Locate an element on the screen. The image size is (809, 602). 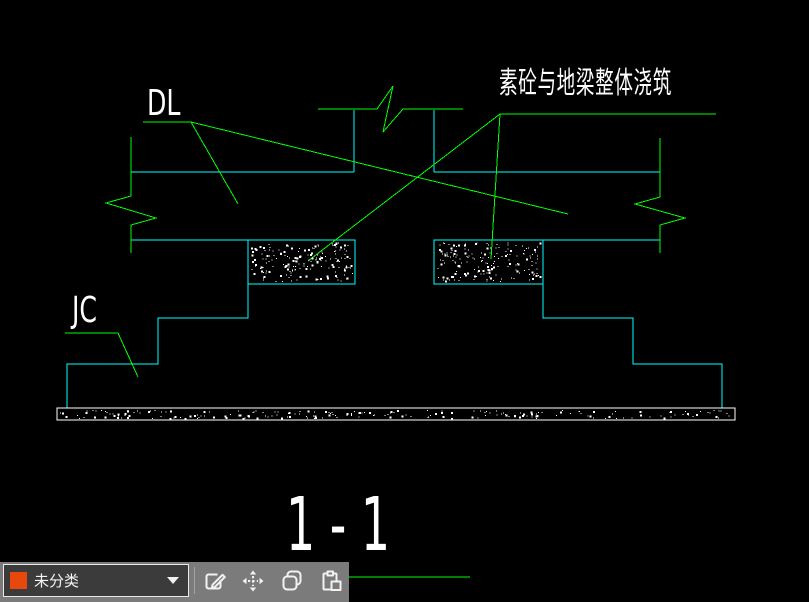
wall-break-line is located at coordinates (390, 109).